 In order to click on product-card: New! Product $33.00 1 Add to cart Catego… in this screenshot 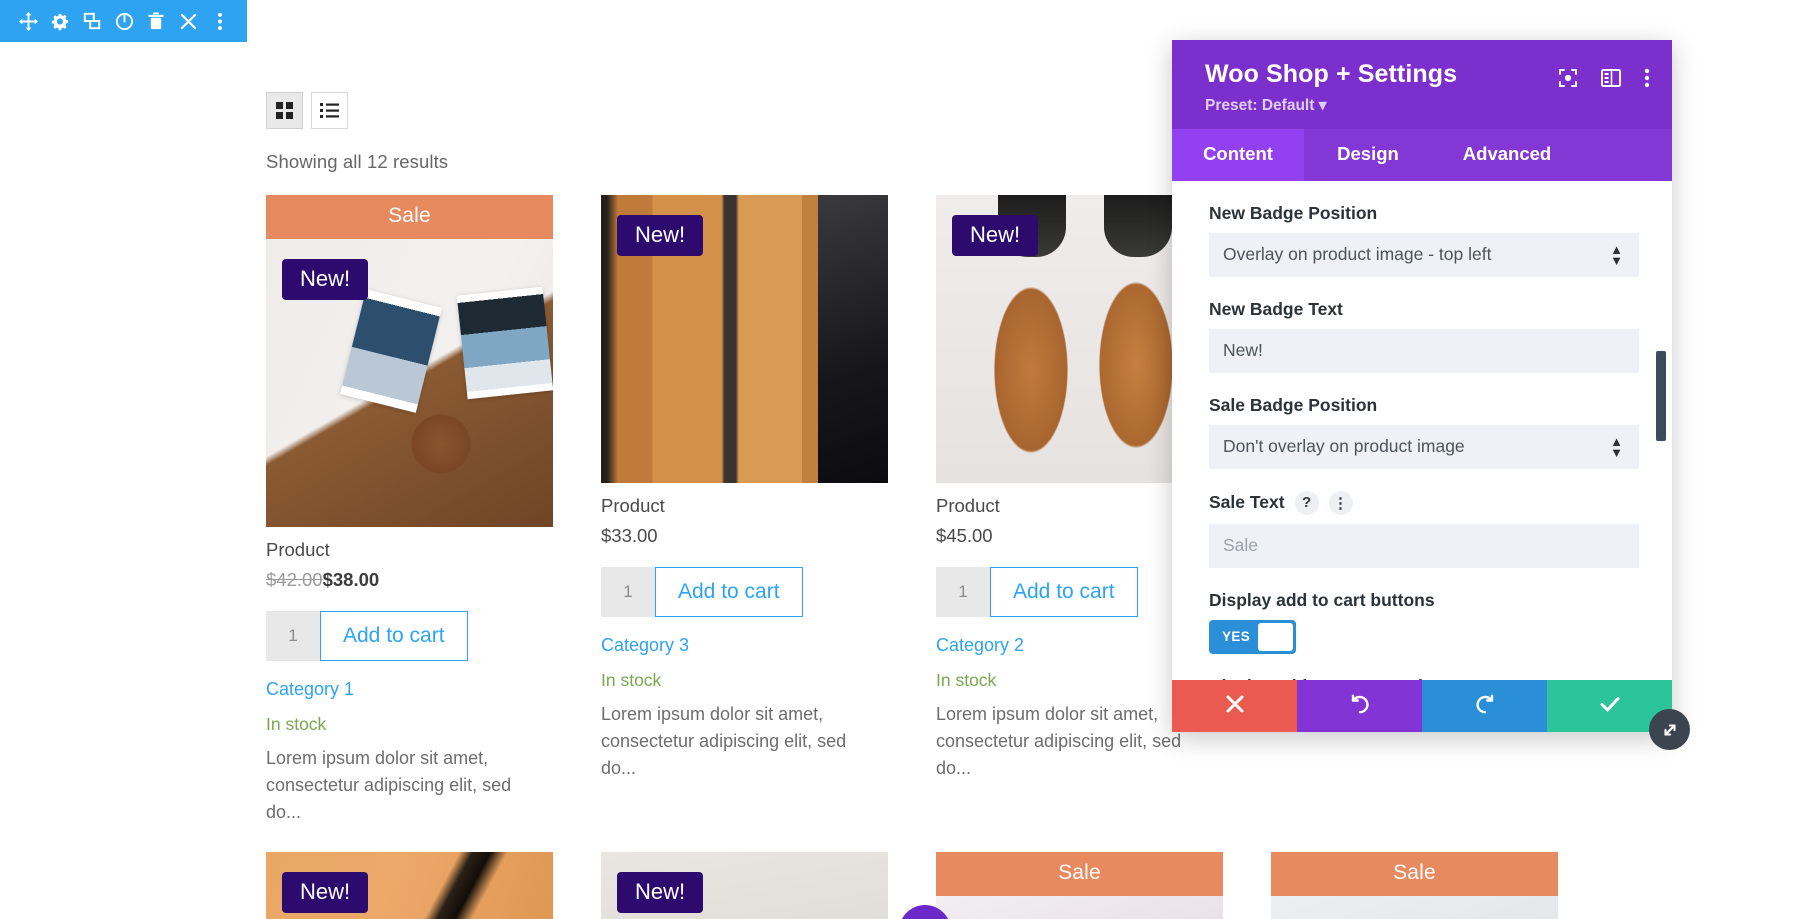, I will do `click(744, 510)`.